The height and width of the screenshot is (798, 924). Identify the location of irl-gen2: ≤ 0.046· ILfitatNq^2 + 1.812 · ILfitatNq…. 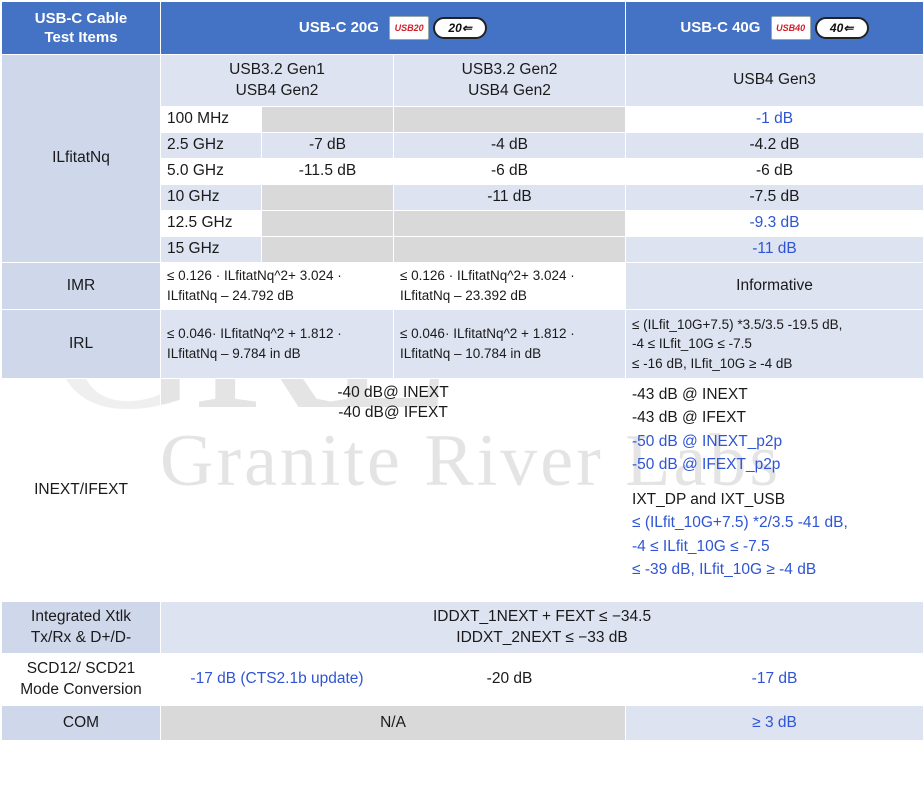
(509, 344).